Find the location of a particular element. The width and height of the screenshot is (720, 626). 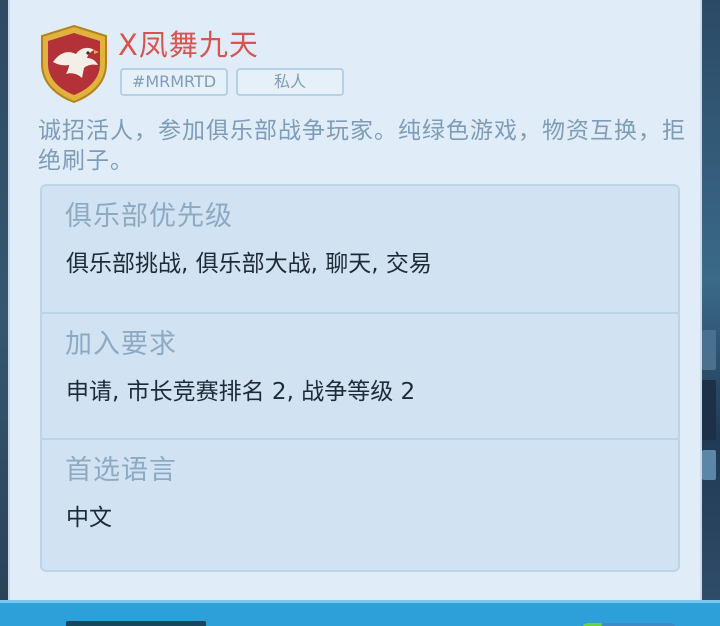

language-title: 首选语言 is located at coordinates (121, 470).